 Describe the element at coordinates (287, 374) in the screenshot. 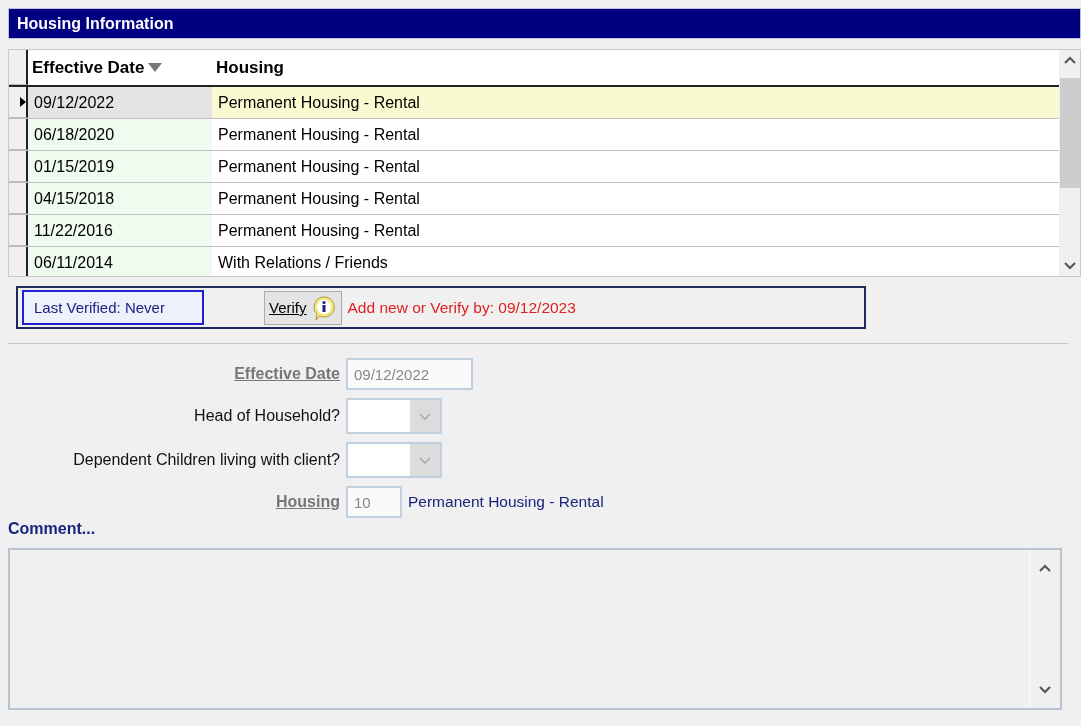

I see `field-label: Effective Date` at that location.